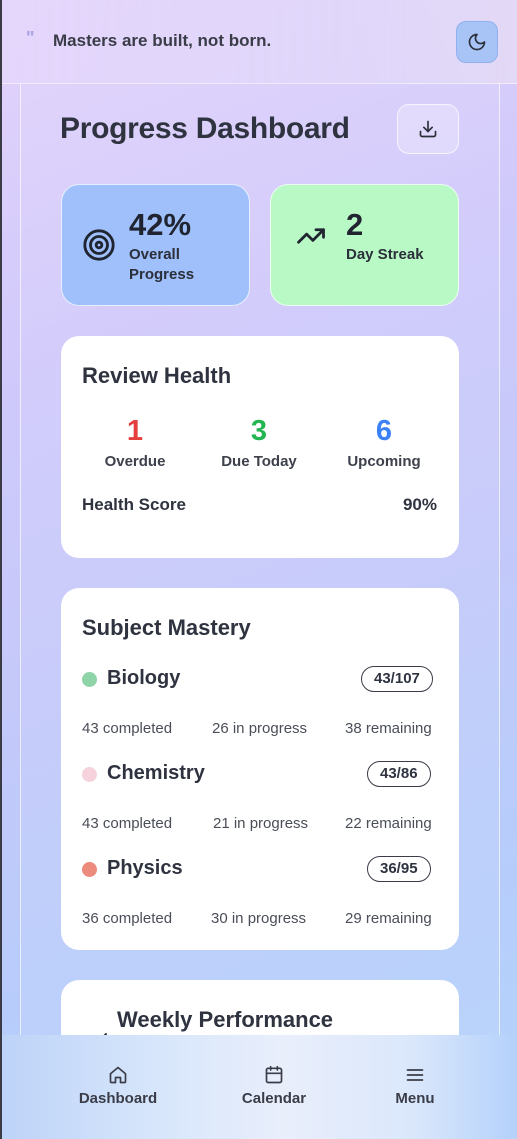 The width and height of the screenshot is (517, 1139). Describe the element at coordinates (399, 774) in the screenshot. I see `subject-progress-badge: 43/86` at that location.